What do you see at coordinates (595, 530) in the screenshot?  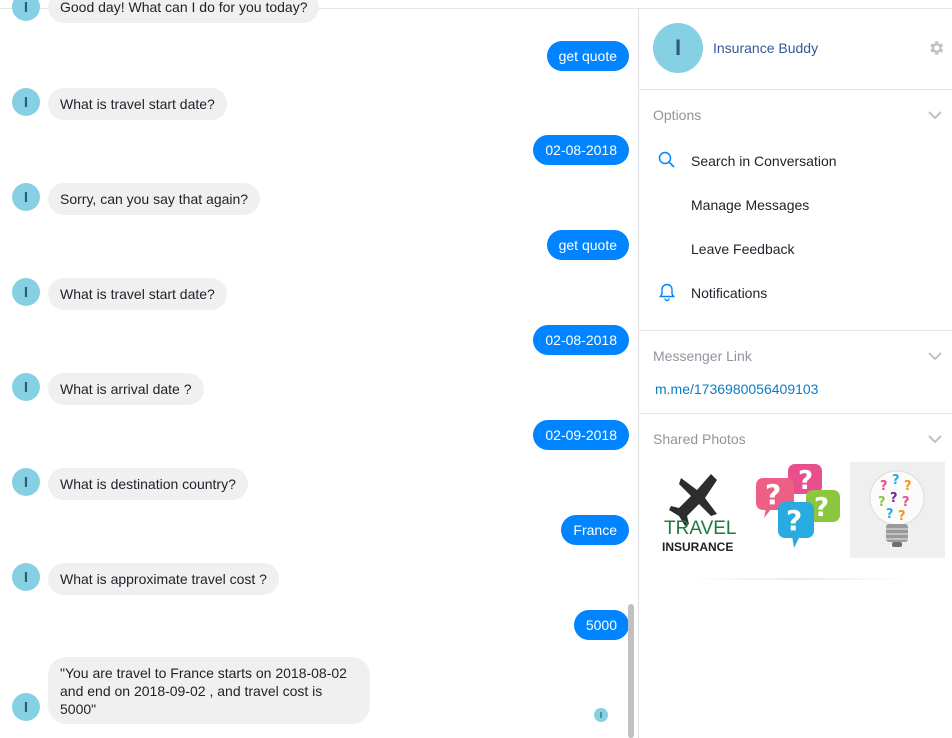 I see `outgoing-message: France` at bounding box center [595, 530].